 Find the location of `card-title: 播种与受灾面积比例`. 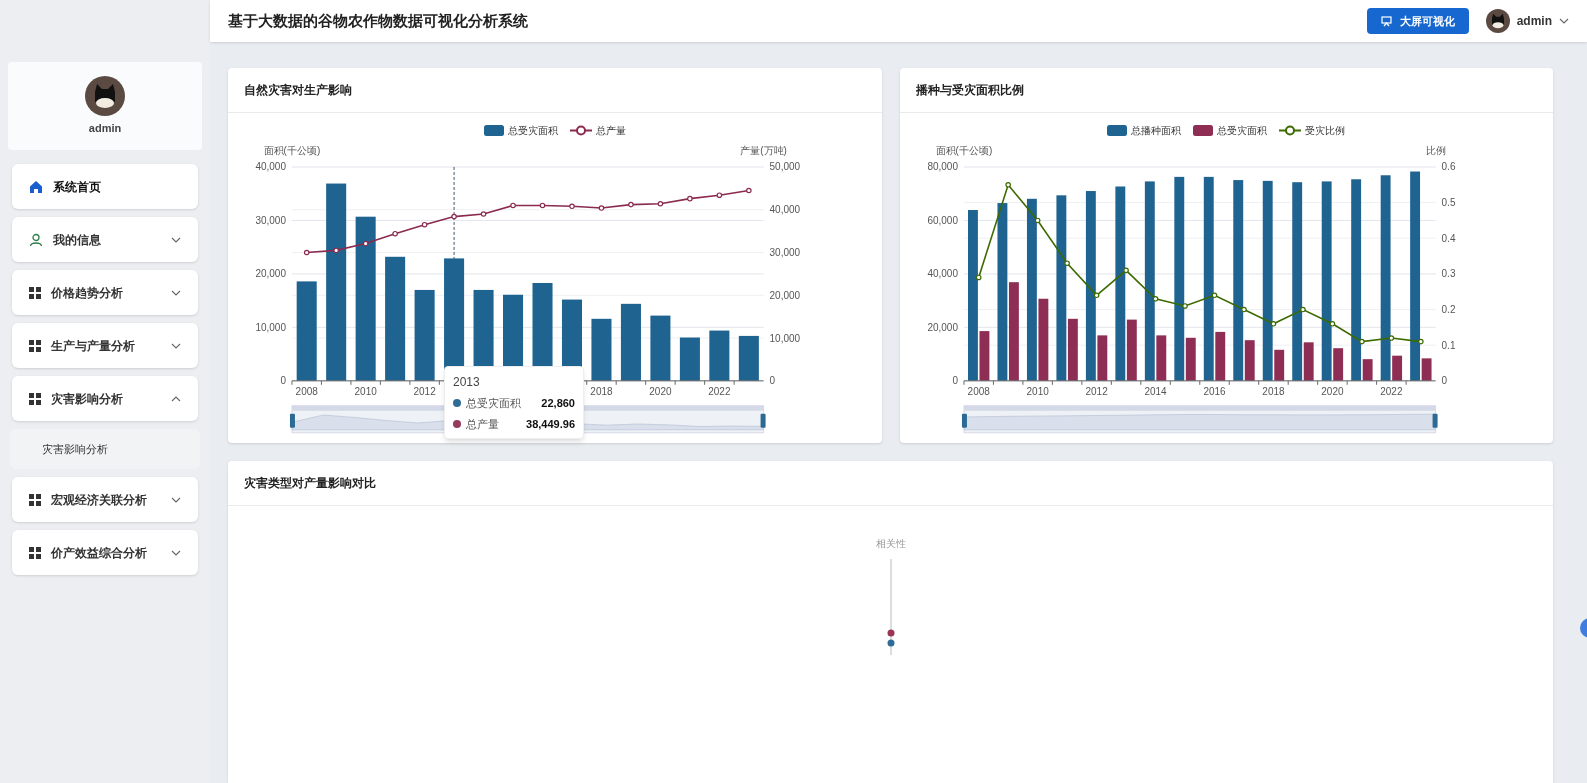

card-title: 播种与受灾面积比例 is located at coordinates (1226, 90).